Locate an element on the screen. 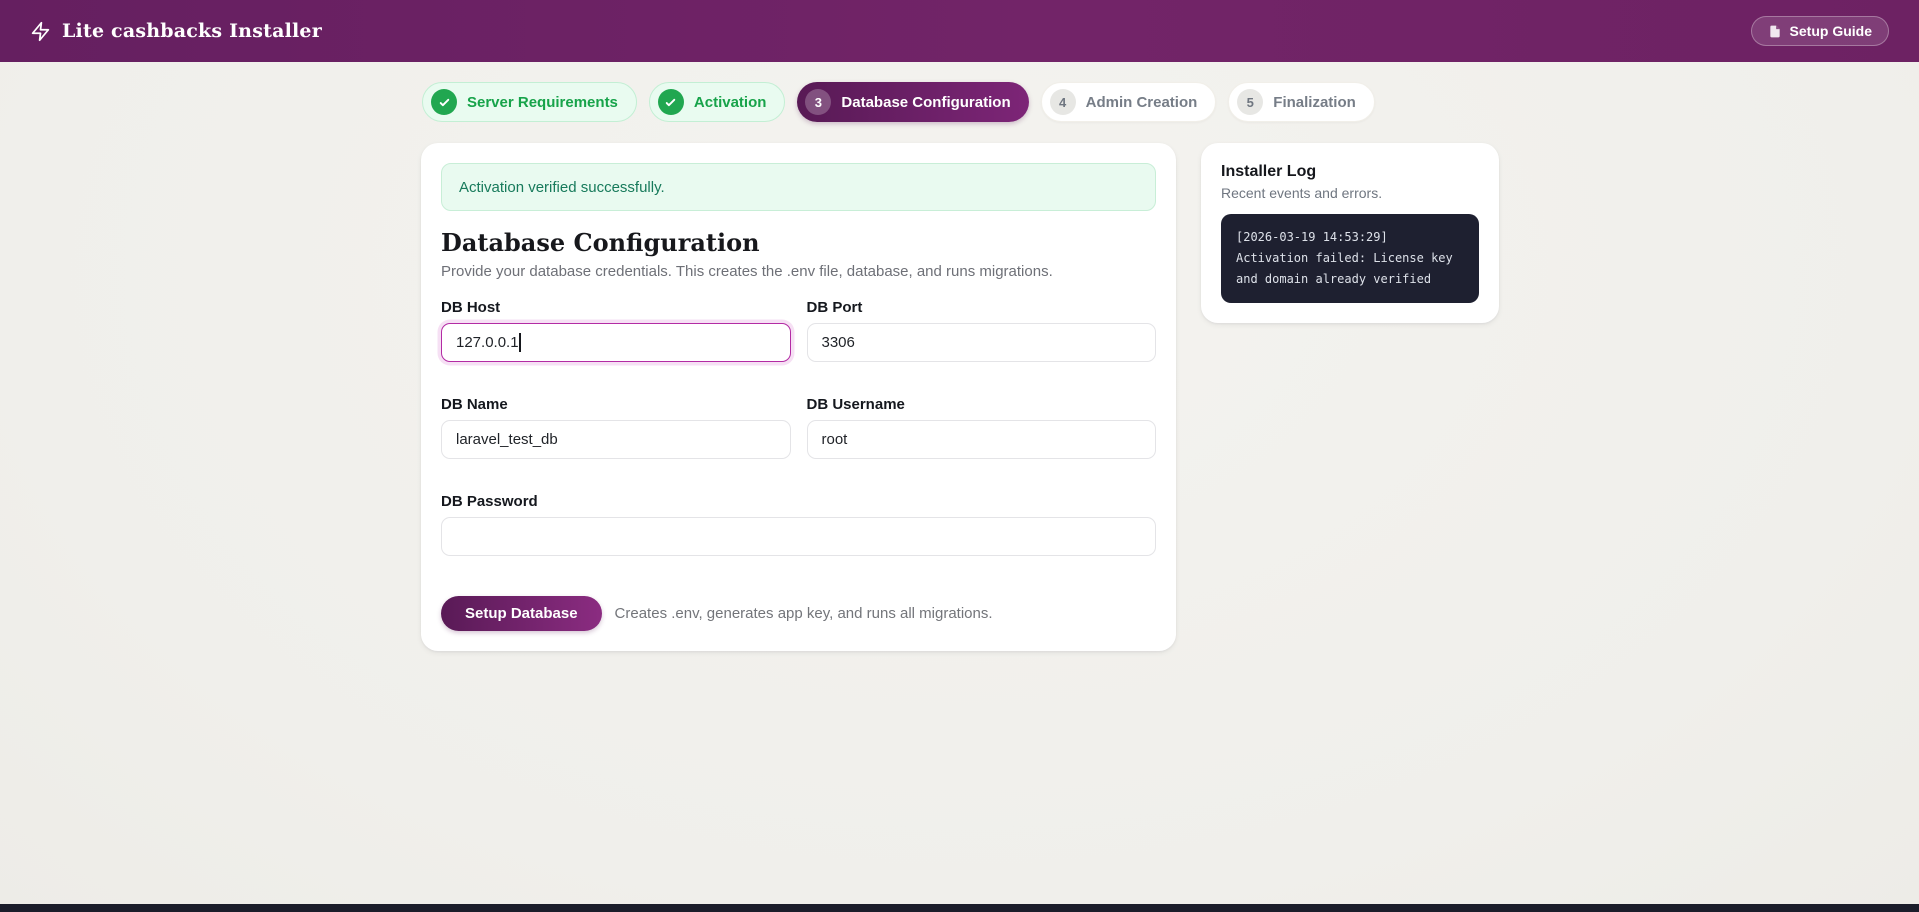  step-number: 5 is located at coordinates (1250, 102).